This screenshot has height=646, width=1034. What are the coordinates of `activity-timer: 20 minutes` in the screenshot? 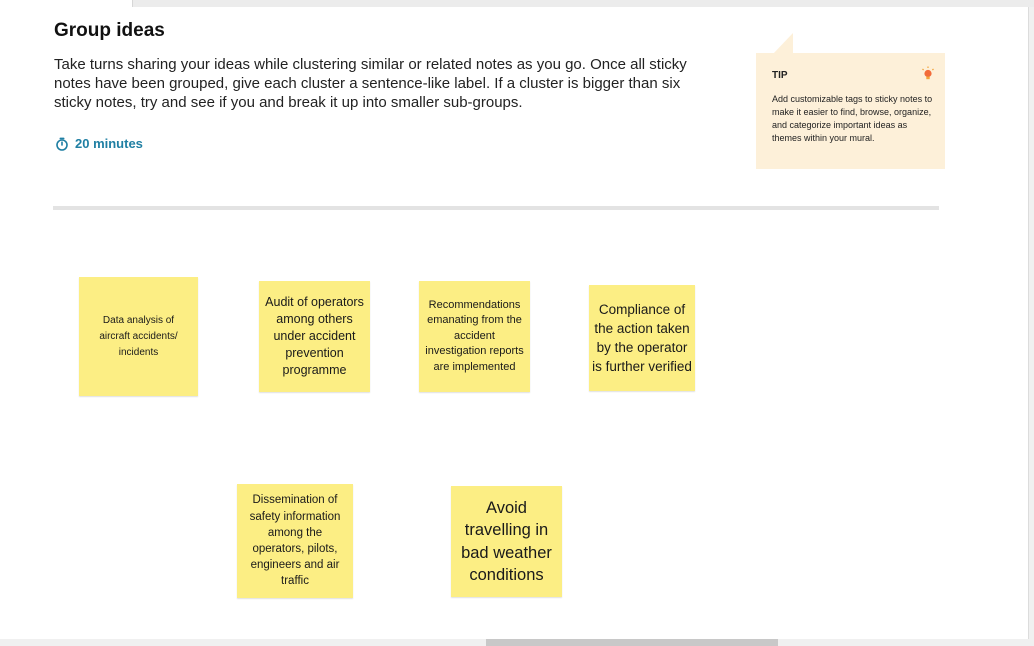 It's located at (99, 143).